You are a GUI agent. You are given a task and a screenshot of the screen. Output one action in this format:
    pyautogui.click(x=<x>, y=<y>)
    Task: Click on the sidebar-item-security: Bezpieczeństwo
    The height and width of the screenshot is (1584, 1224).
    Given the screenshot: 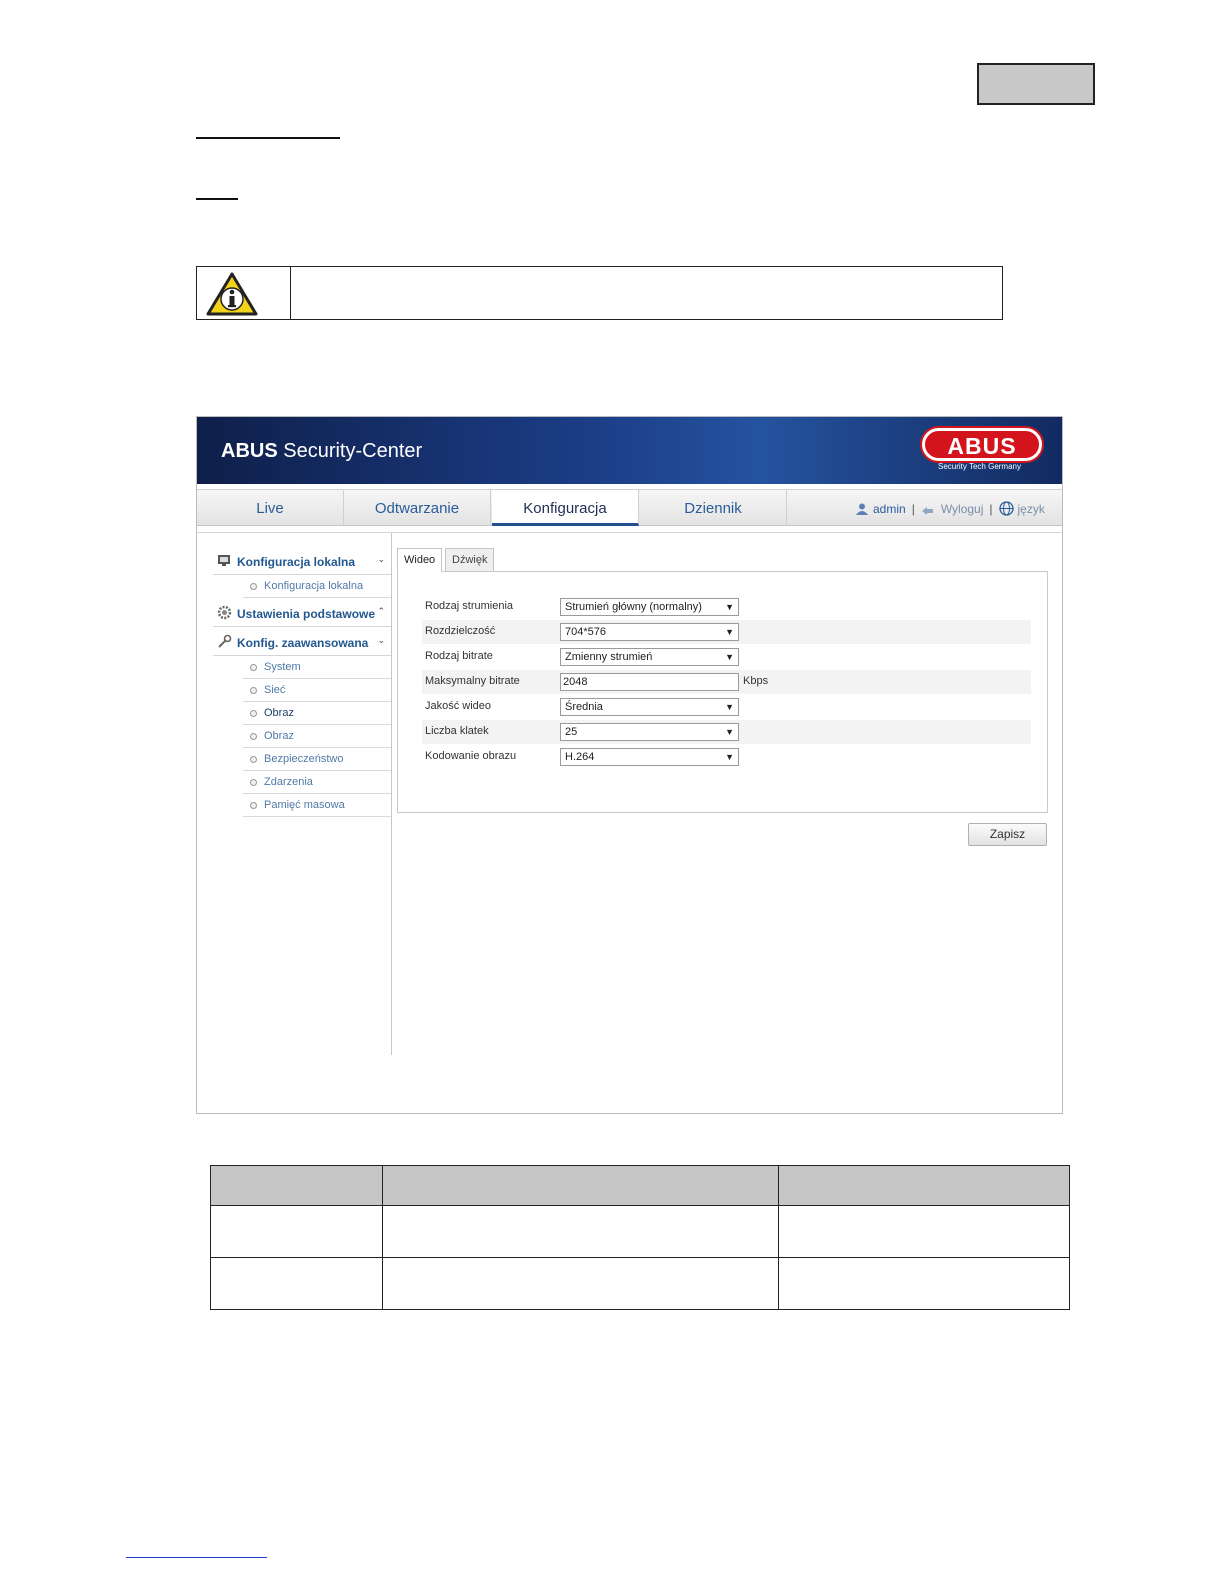 What is the action you would take?
    pyautogui.click(x=317, y=759)
    